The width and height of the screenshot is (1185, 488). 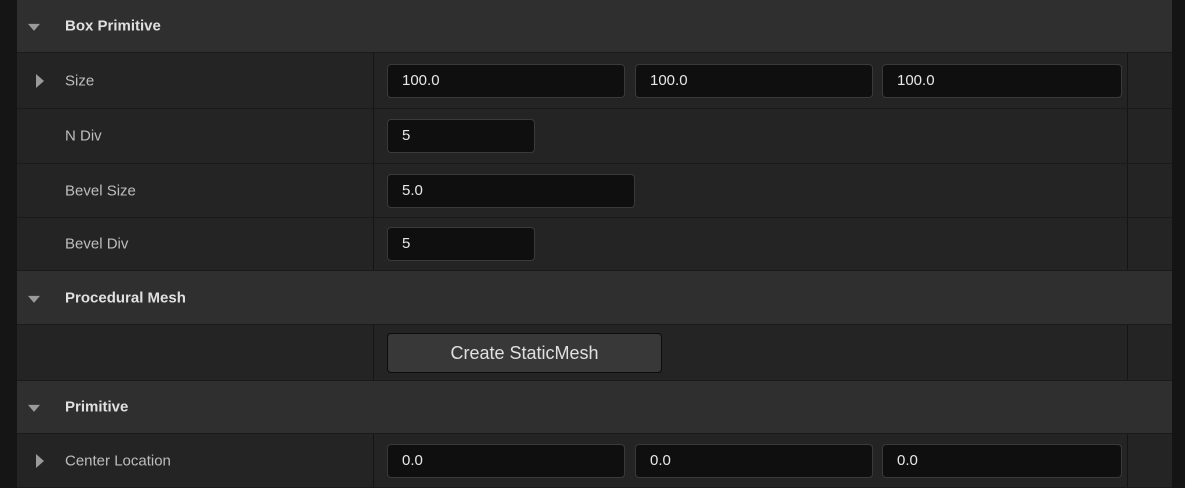 What do you see at coordinates (524, 352) in the screenshot?
I see `create-staticmesh-button: Create StaticMesh` at bounding box center [524, 352].